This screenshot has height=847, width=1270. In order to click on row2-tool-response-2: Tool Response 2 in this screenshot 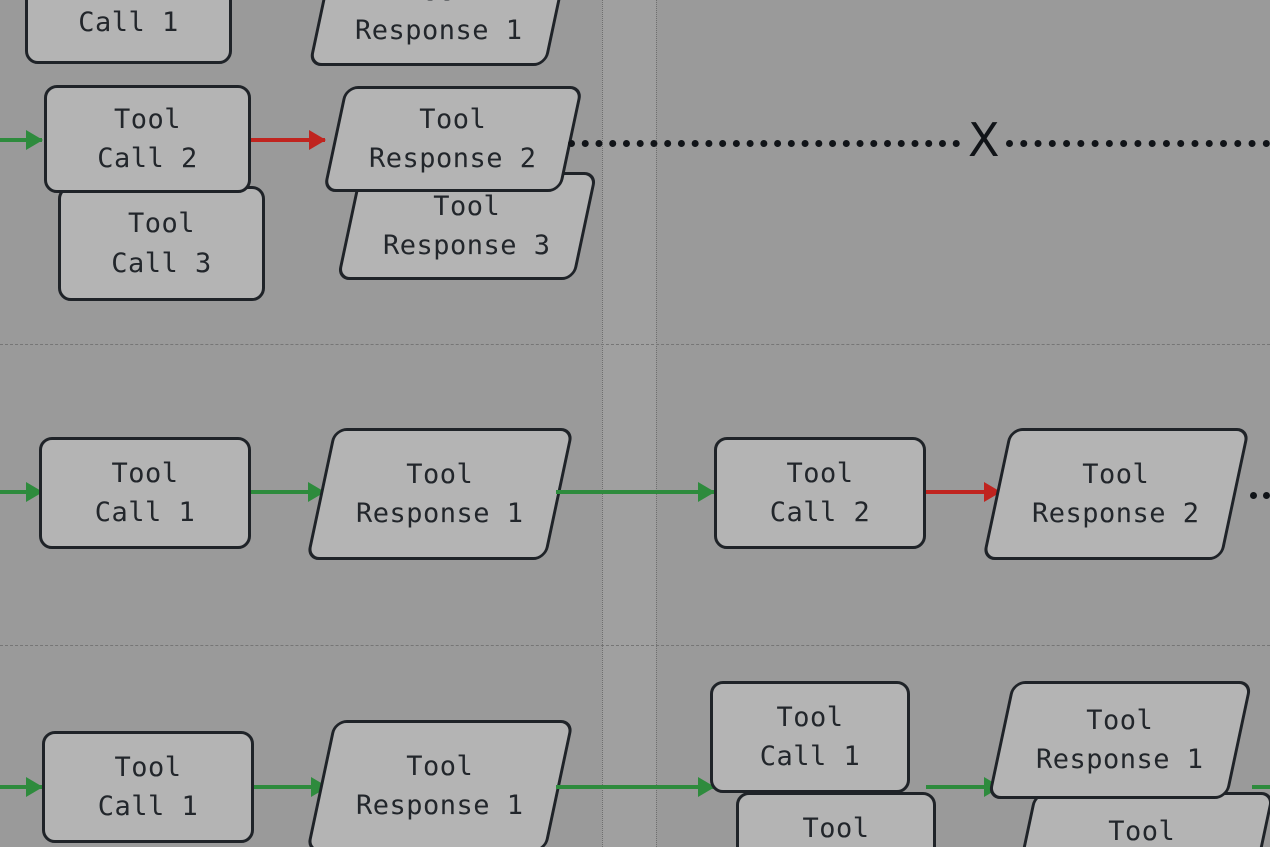, I will do `click(1116, 494)`.